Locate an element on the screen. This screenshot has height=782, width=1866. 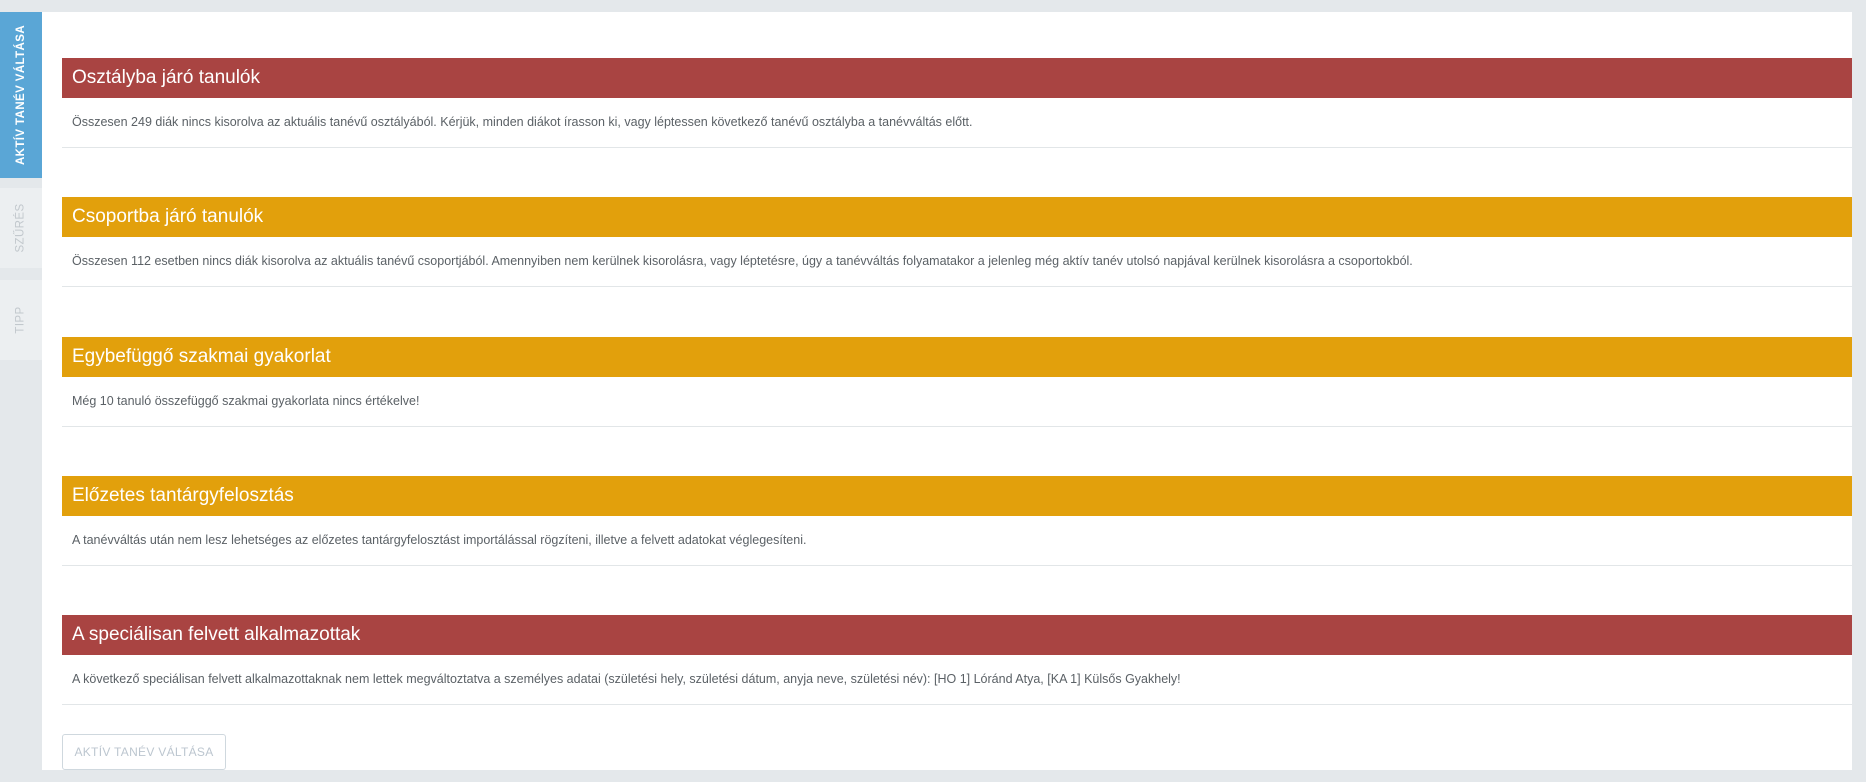
tab-label: TIPP is located at coordinates (20, 320).